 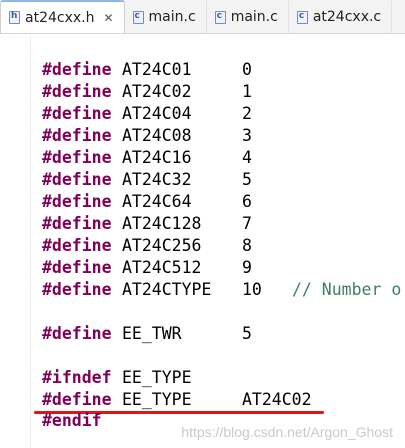 I want to click on watermark: https://blog.csdn.net/Argon_Ghost, so click(x=287, y=432).